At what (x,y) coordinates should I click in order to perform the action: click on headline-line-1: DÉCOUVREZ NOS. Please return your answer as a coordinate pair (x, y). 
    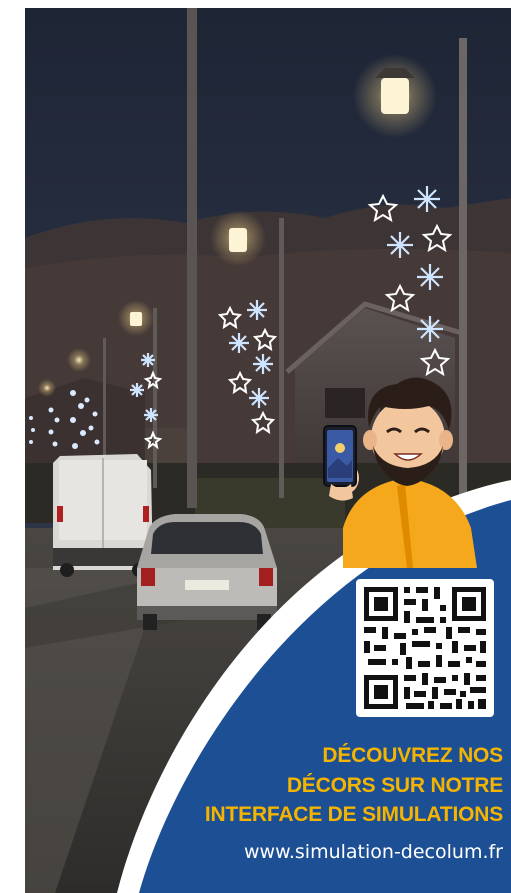
    Looking at the image, I should click on (412, 755).